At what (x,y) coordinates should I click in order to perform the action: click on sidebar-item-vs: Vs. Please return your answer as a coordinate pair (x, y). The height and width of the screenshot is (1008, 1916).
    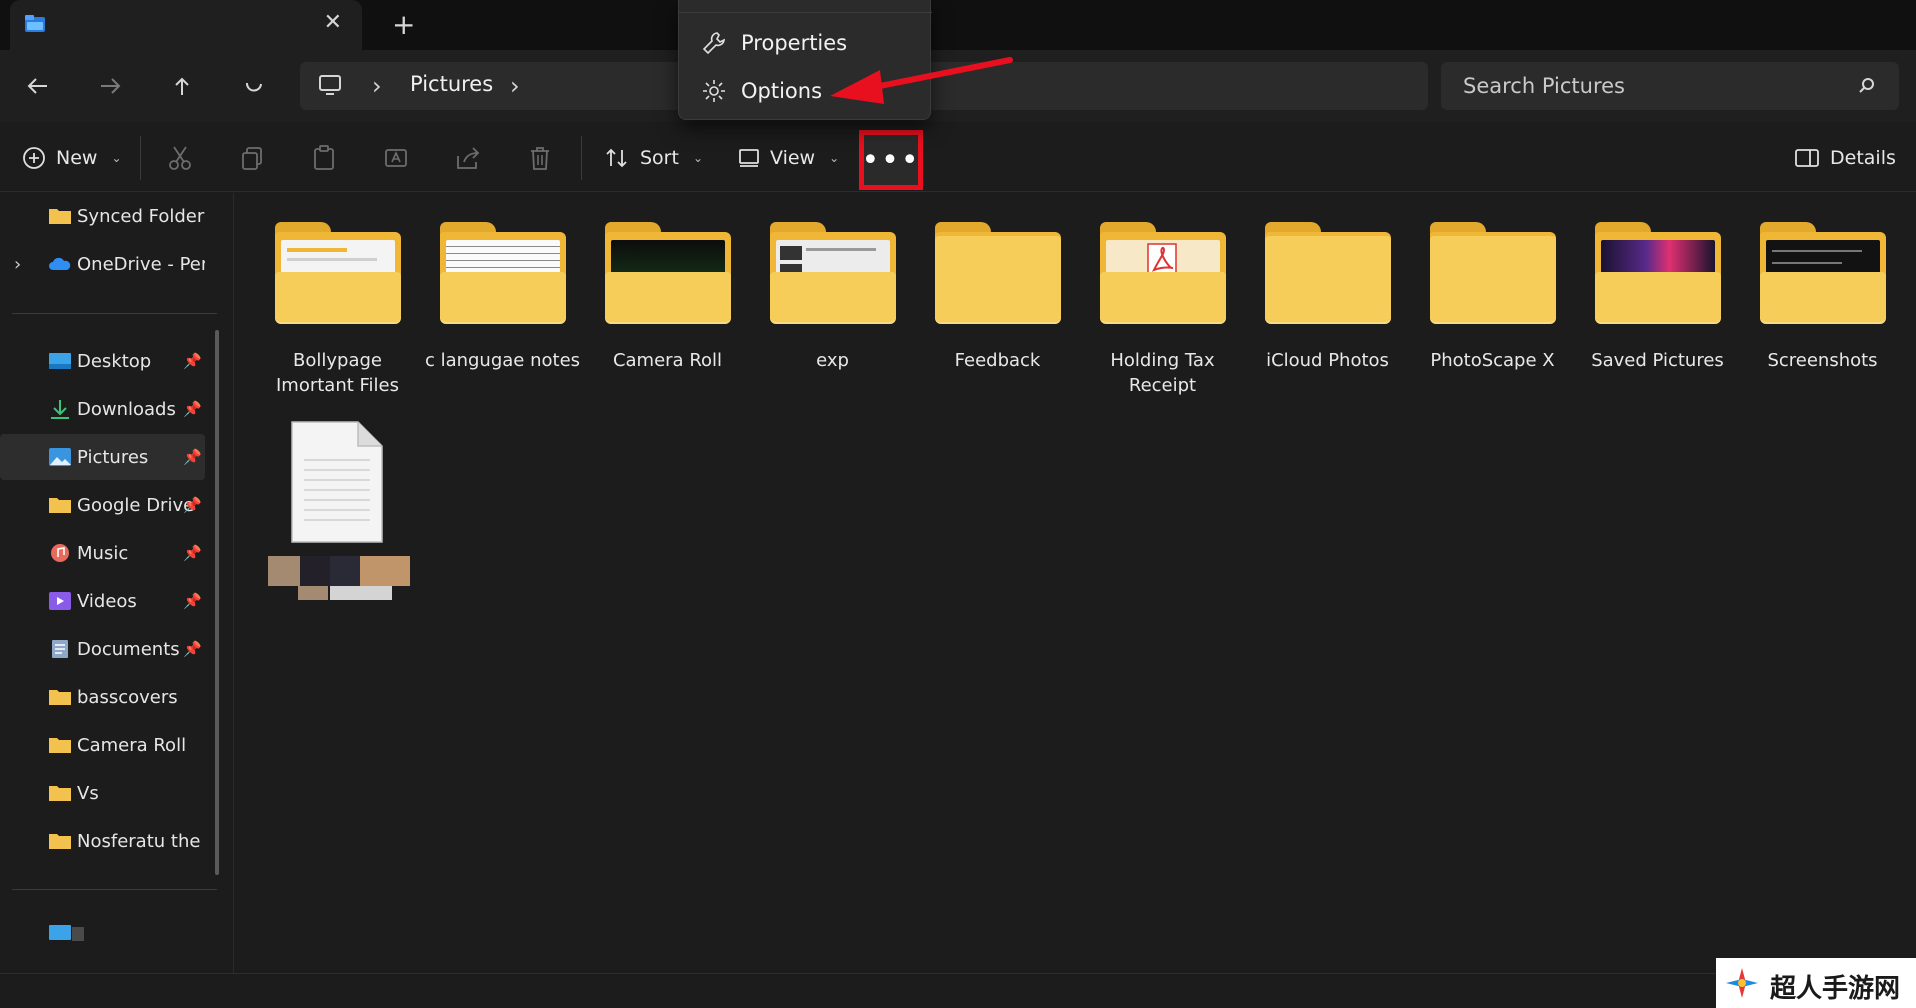
    Looking at the image, I should click on (102, 793).